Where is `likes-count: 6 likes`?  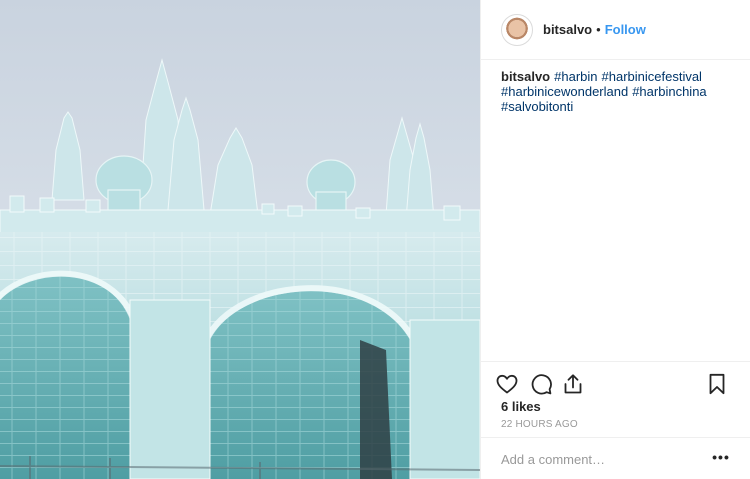 likes-count: 6 likes is located at coordinates (521, 406).